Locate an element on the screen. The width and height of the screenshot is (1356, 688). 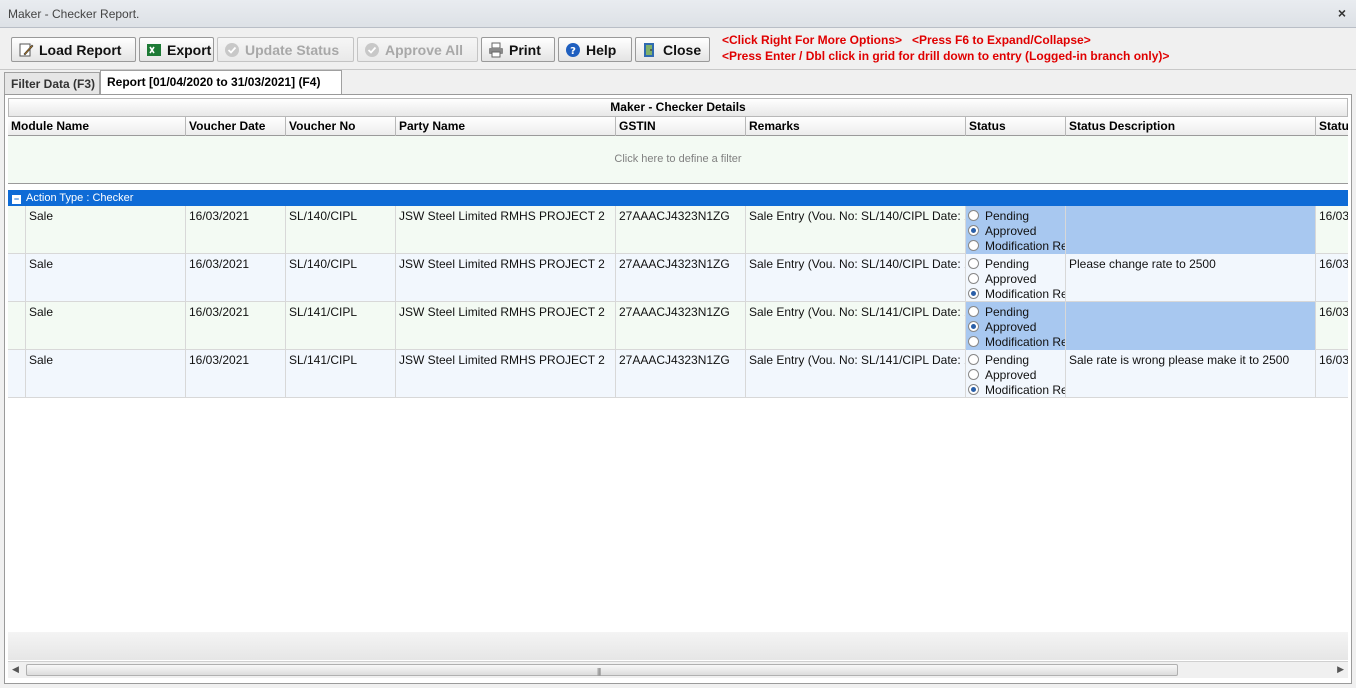
tab-filter-data: Filter Data (F3) is located at coordinates (52, 83).